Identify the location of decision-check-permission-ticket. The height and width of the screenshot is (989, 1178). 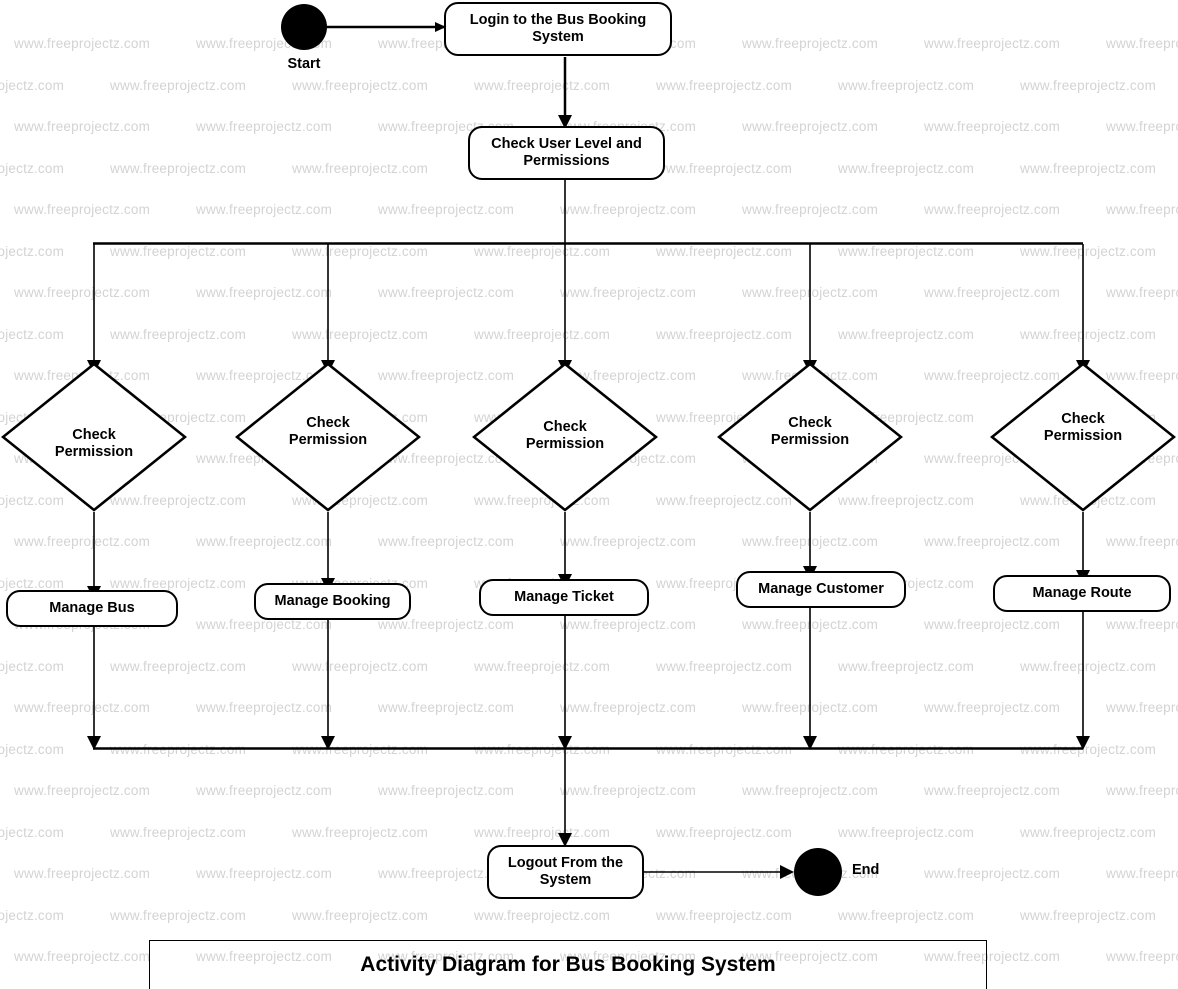
(565, 437).